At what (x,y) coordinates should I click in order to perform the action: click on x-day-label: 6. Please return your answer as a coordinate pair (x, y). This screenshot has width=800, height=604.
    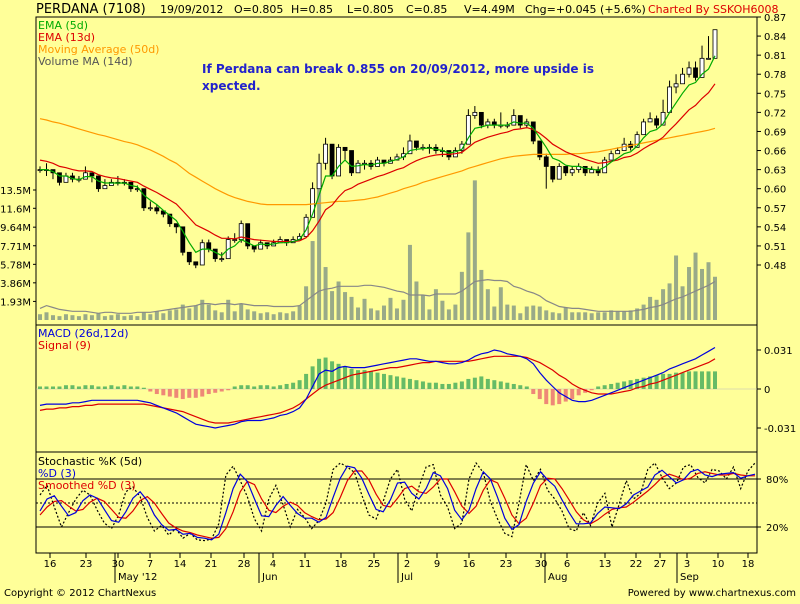
    Looking at the image, I should click on (567, 564).